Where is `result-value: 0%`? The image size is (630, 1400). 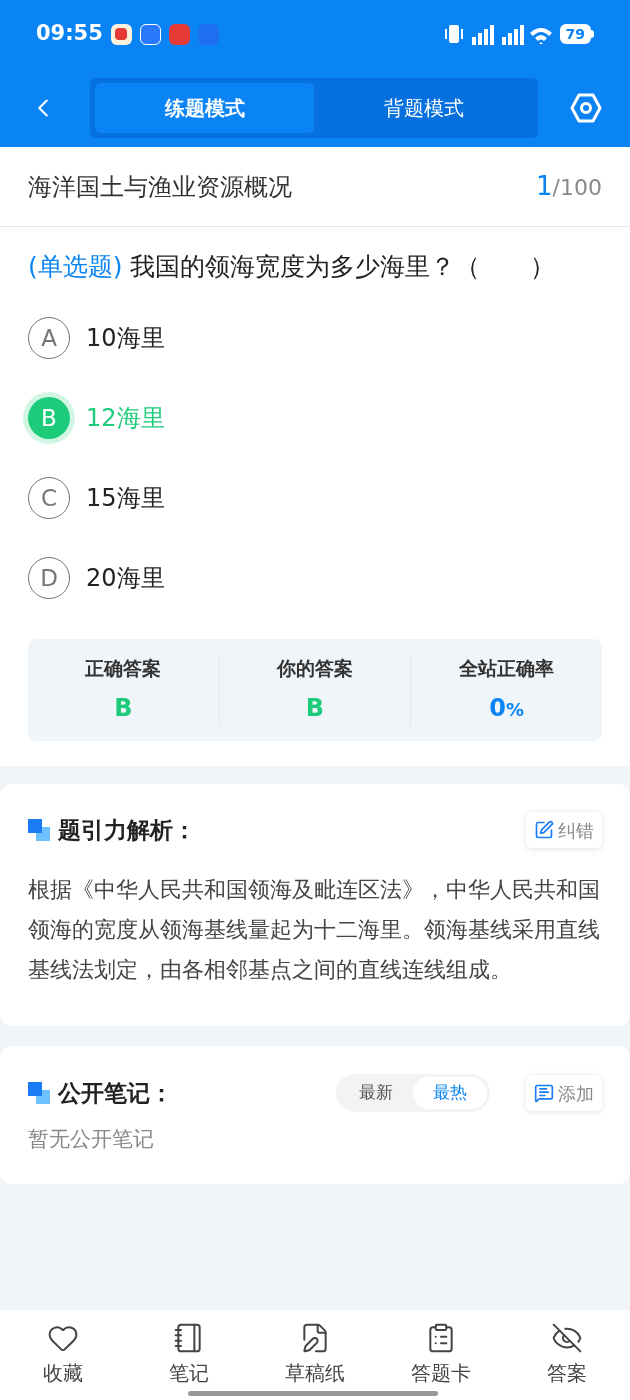 result-value: 0% is located at coordinates (507, 709).